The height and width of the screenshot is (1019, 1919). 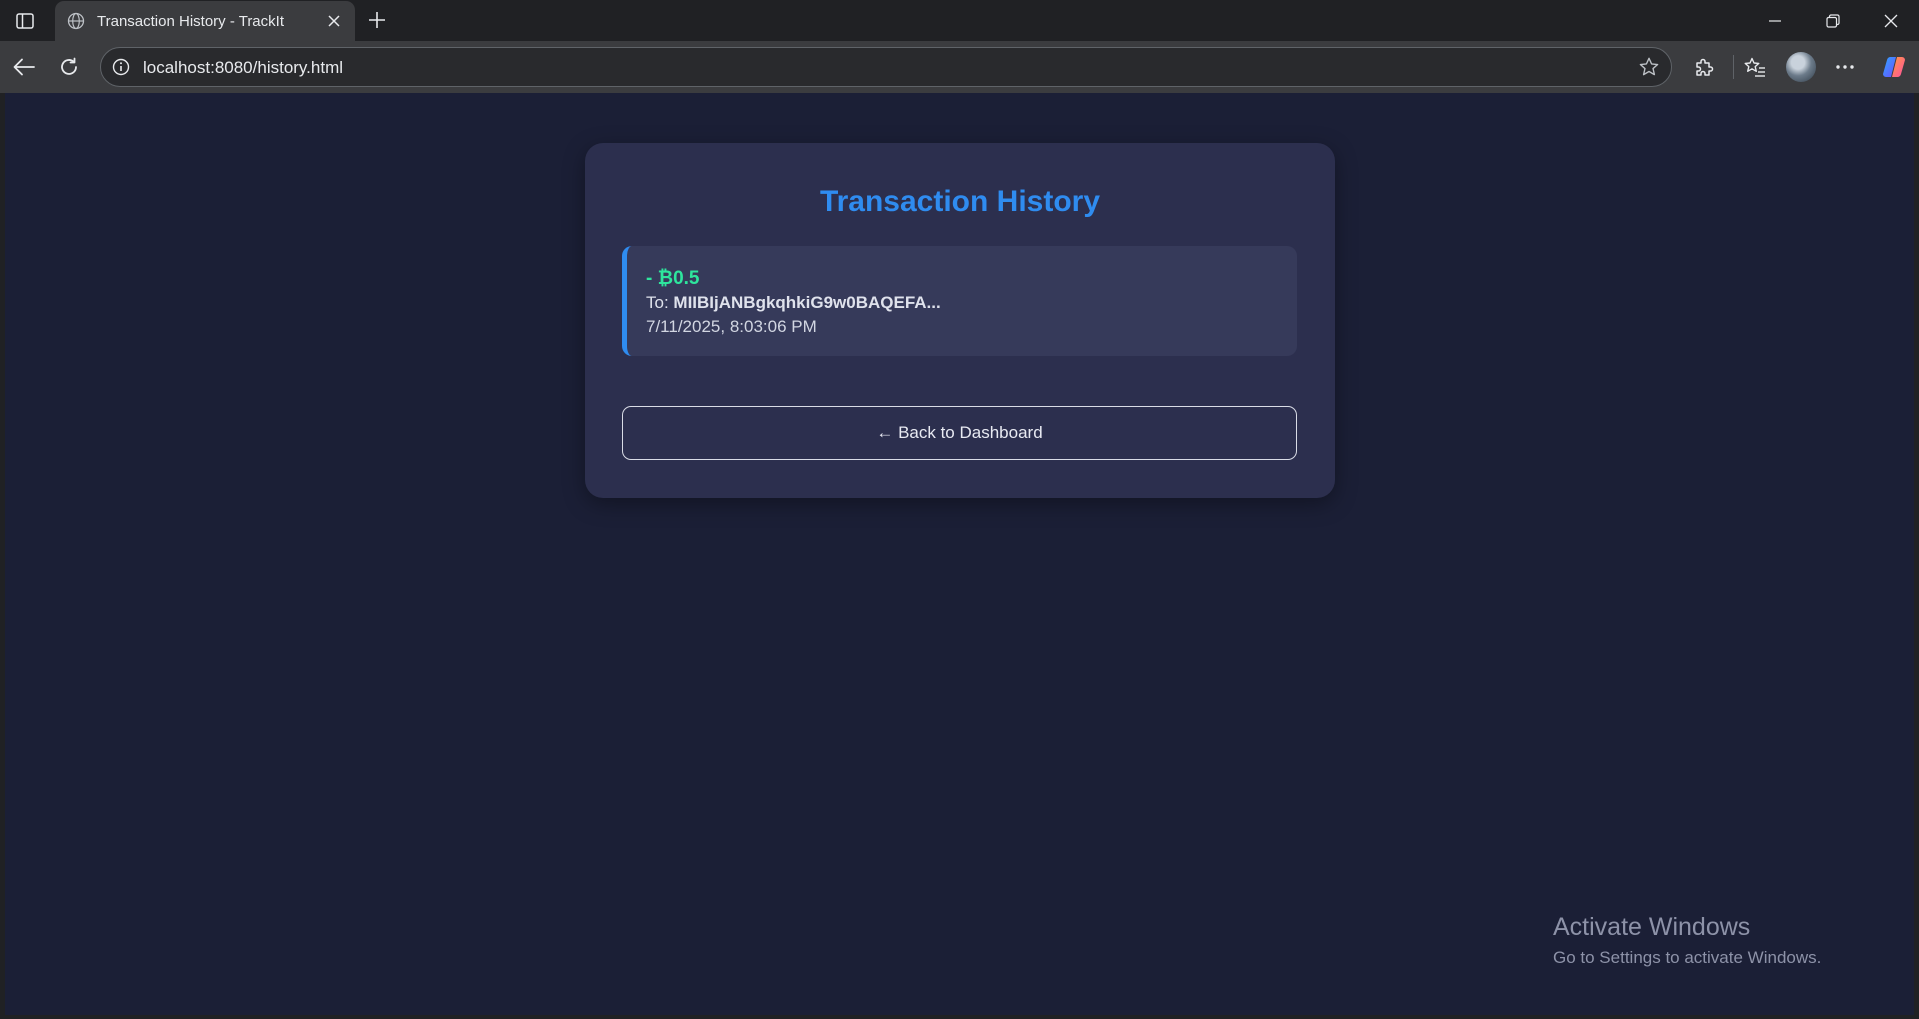 I want to click on restore-button, so click(x=1833, y=21).